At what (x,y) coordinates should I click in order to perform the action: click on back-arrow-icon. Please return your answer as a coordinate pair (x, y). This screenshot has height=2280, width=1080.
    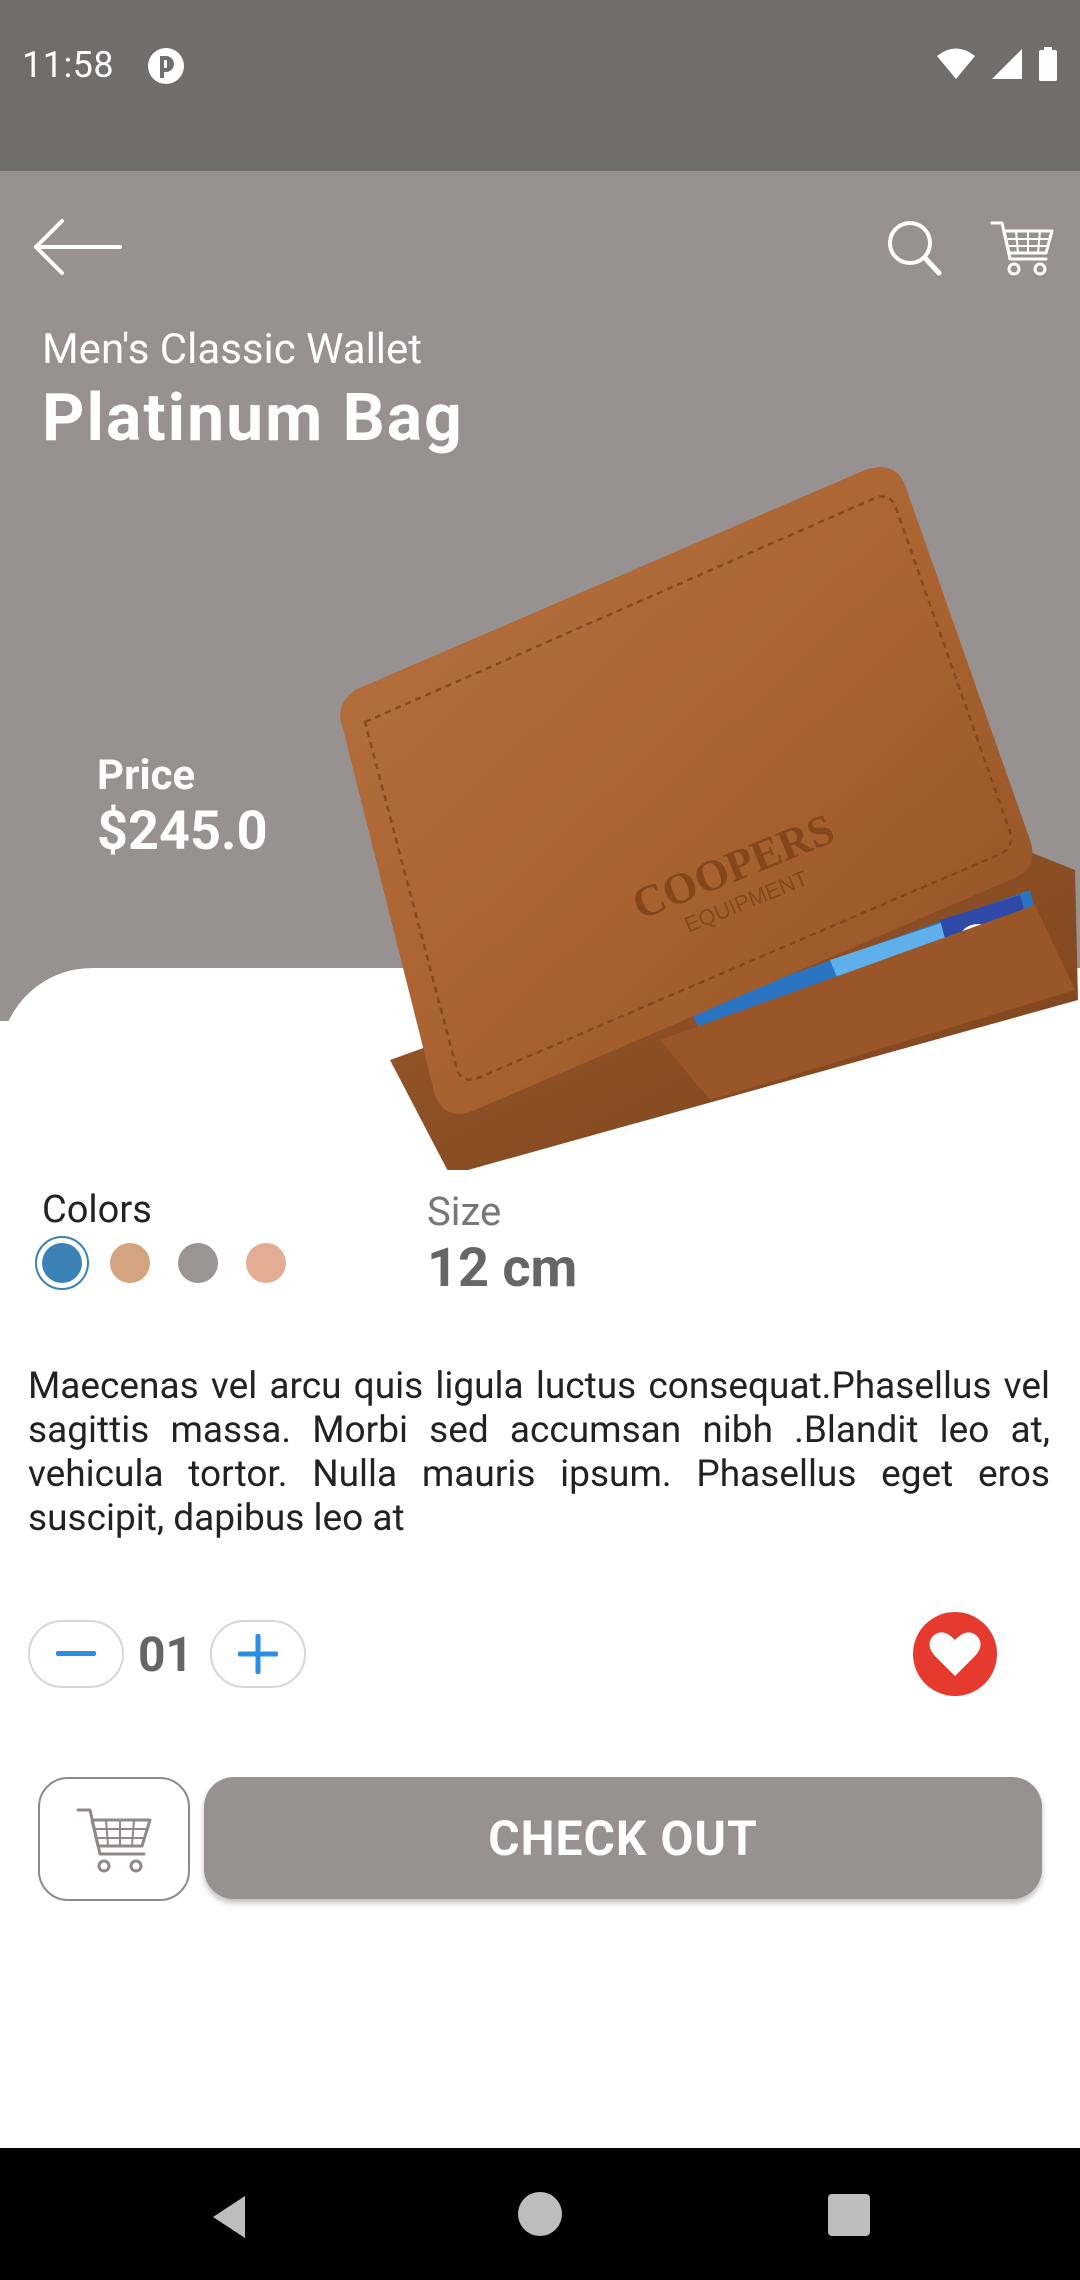
    Looking at the image, I should click on (77, 247).